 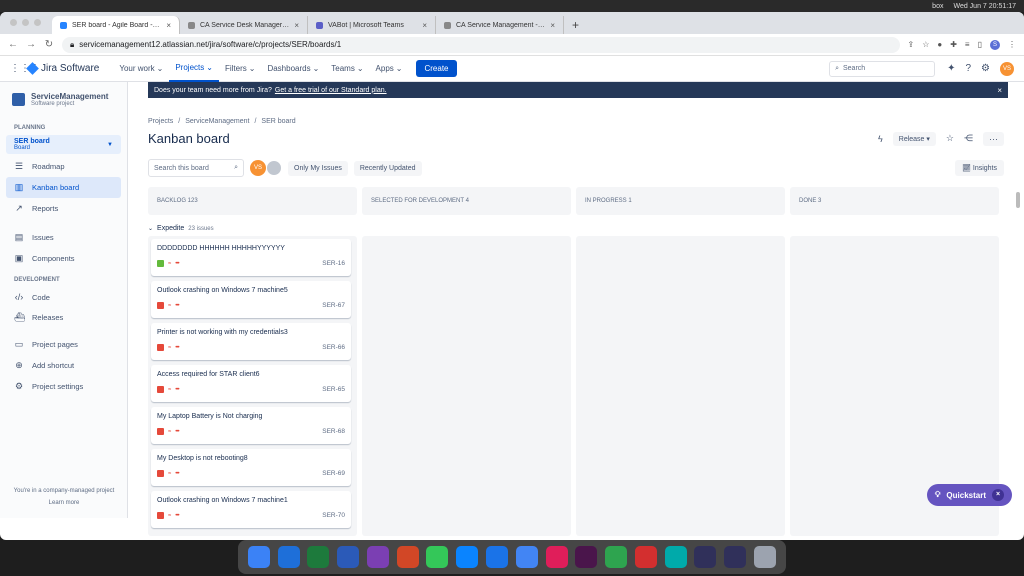 I want to click on sidebar-item-add-shortcut: ⊕ Add shortcut, so click(x=63, y=365).